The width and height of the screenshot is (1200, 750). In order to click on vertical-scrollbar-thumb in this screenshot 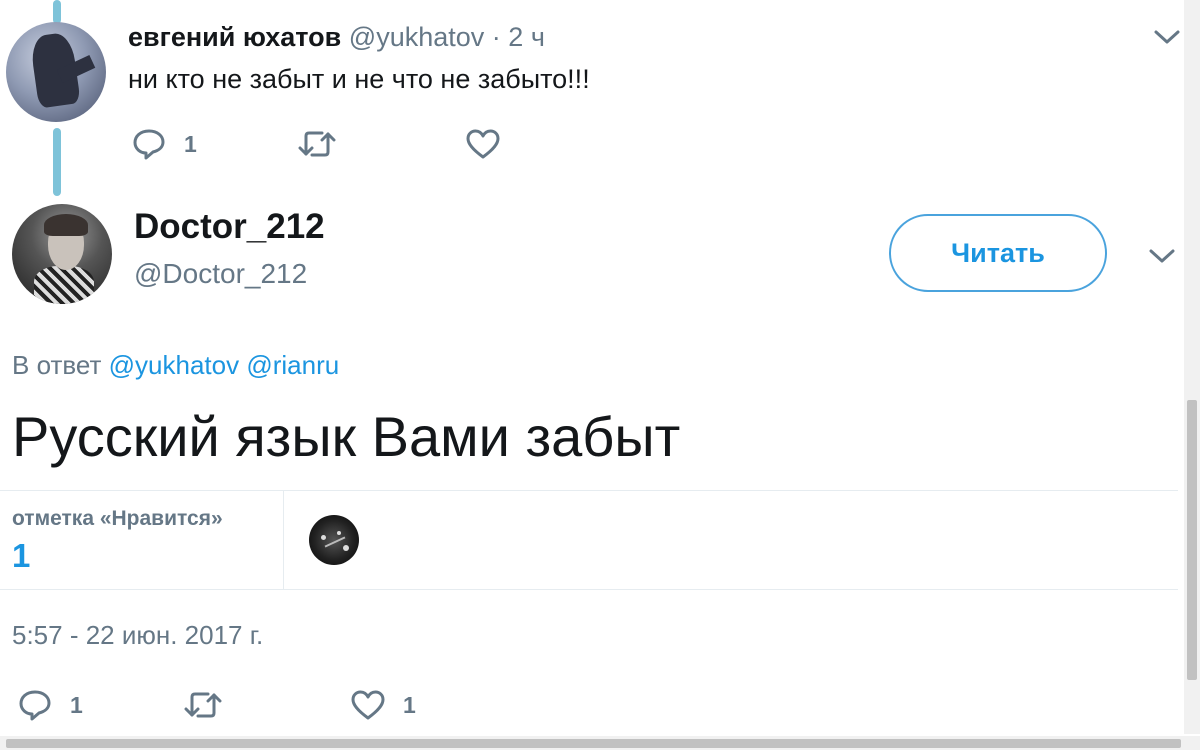, I will do `click(1192, 540)`.